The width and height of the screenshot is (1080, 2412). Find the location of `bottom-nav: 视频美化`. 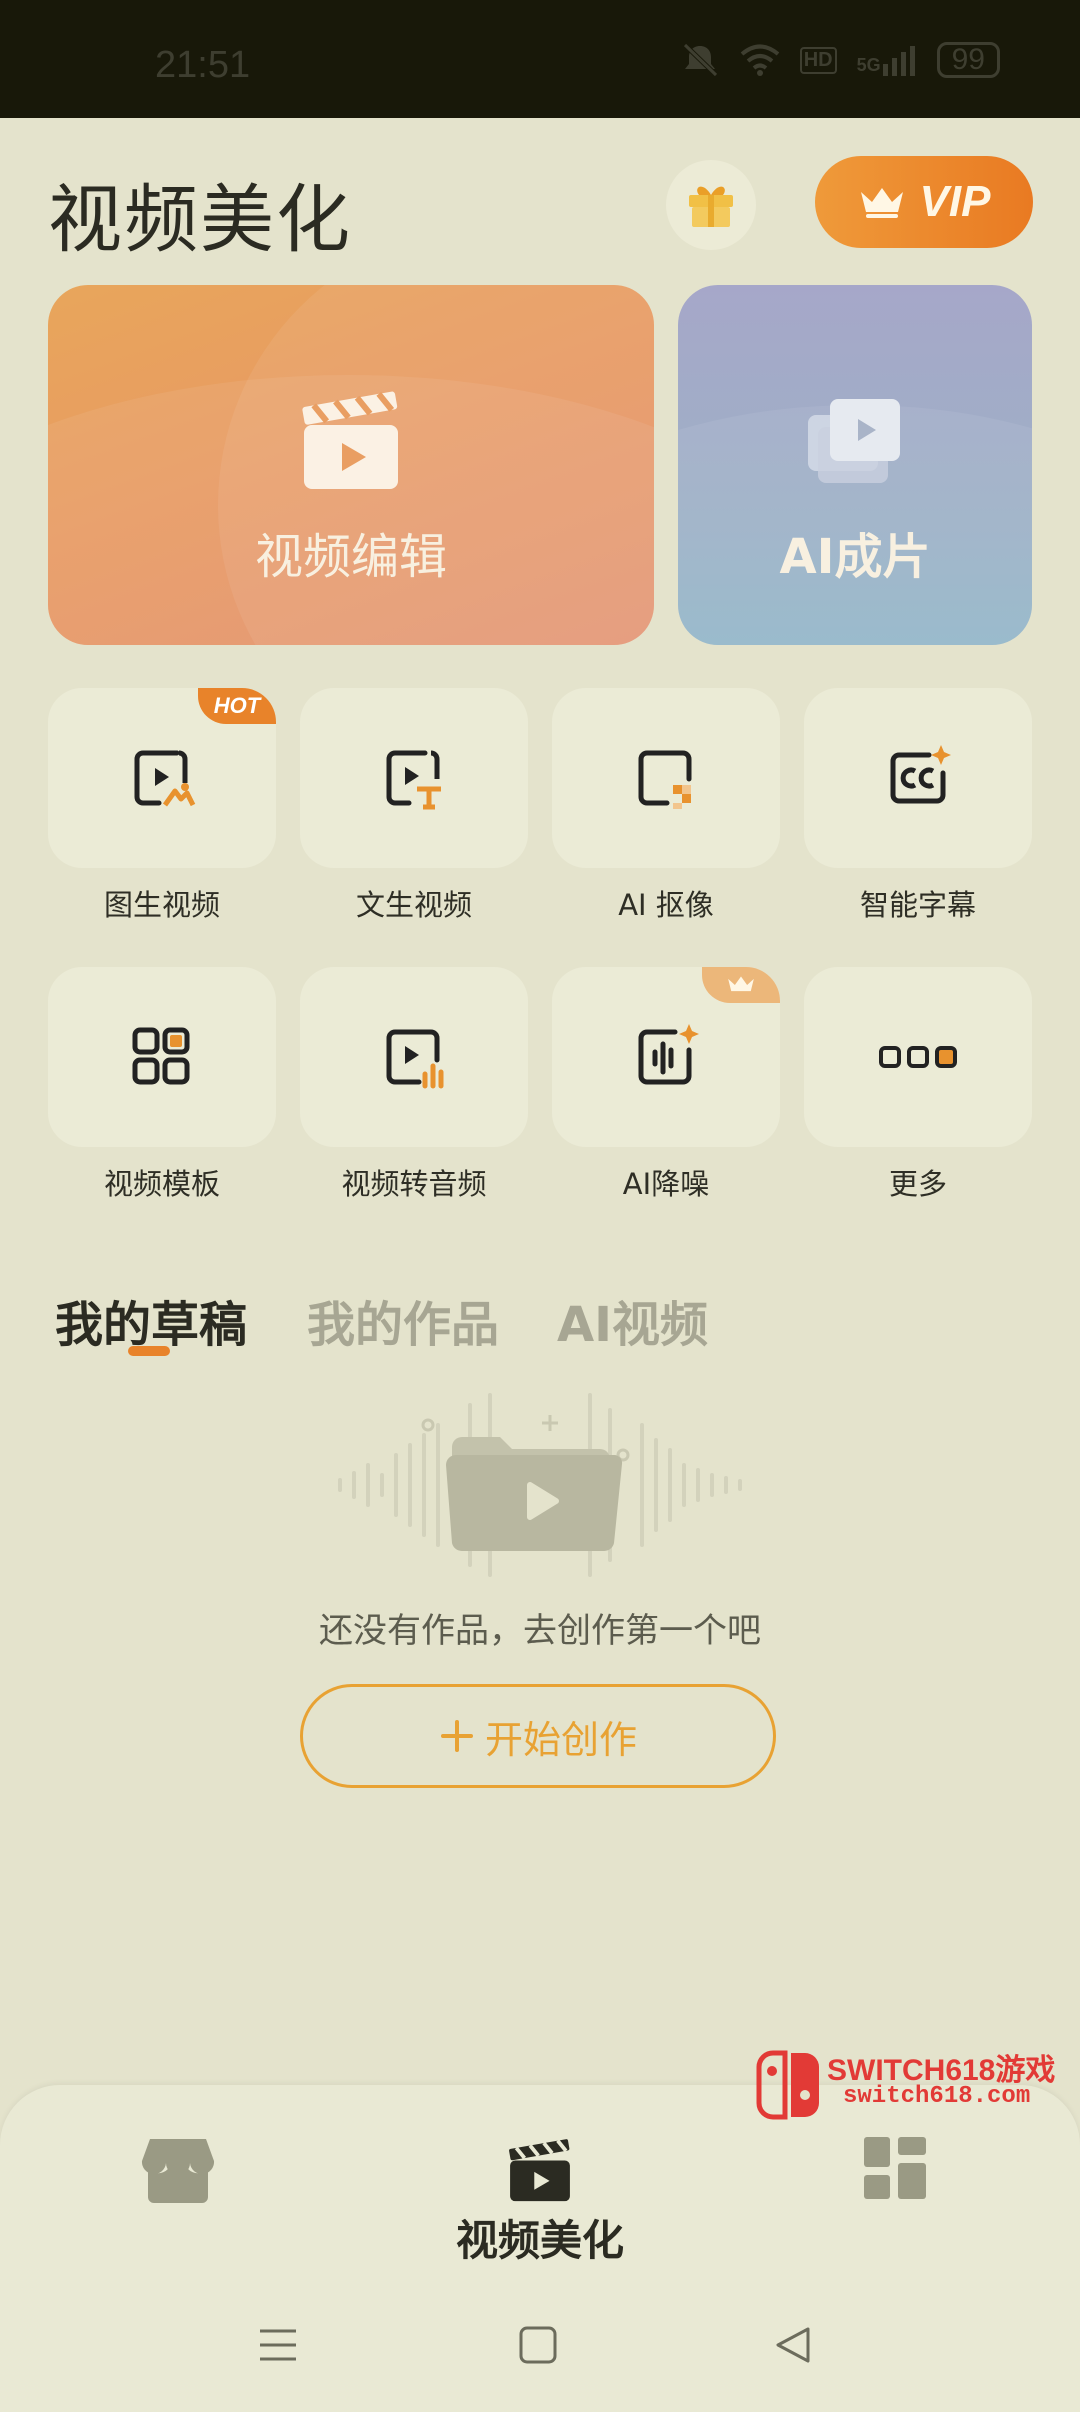

bottom-nav: 视频美化 is located at coordinates (540, 2248).